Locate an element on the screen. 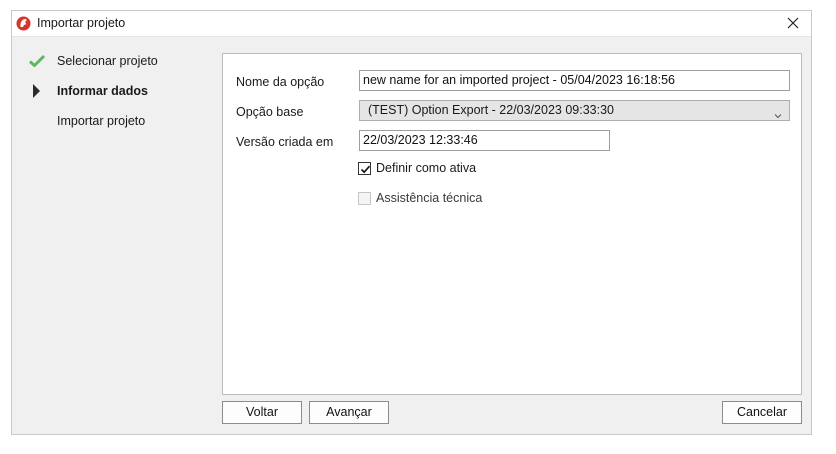  set-active-label: Definir como ativa is located at coordinates (426, 168).